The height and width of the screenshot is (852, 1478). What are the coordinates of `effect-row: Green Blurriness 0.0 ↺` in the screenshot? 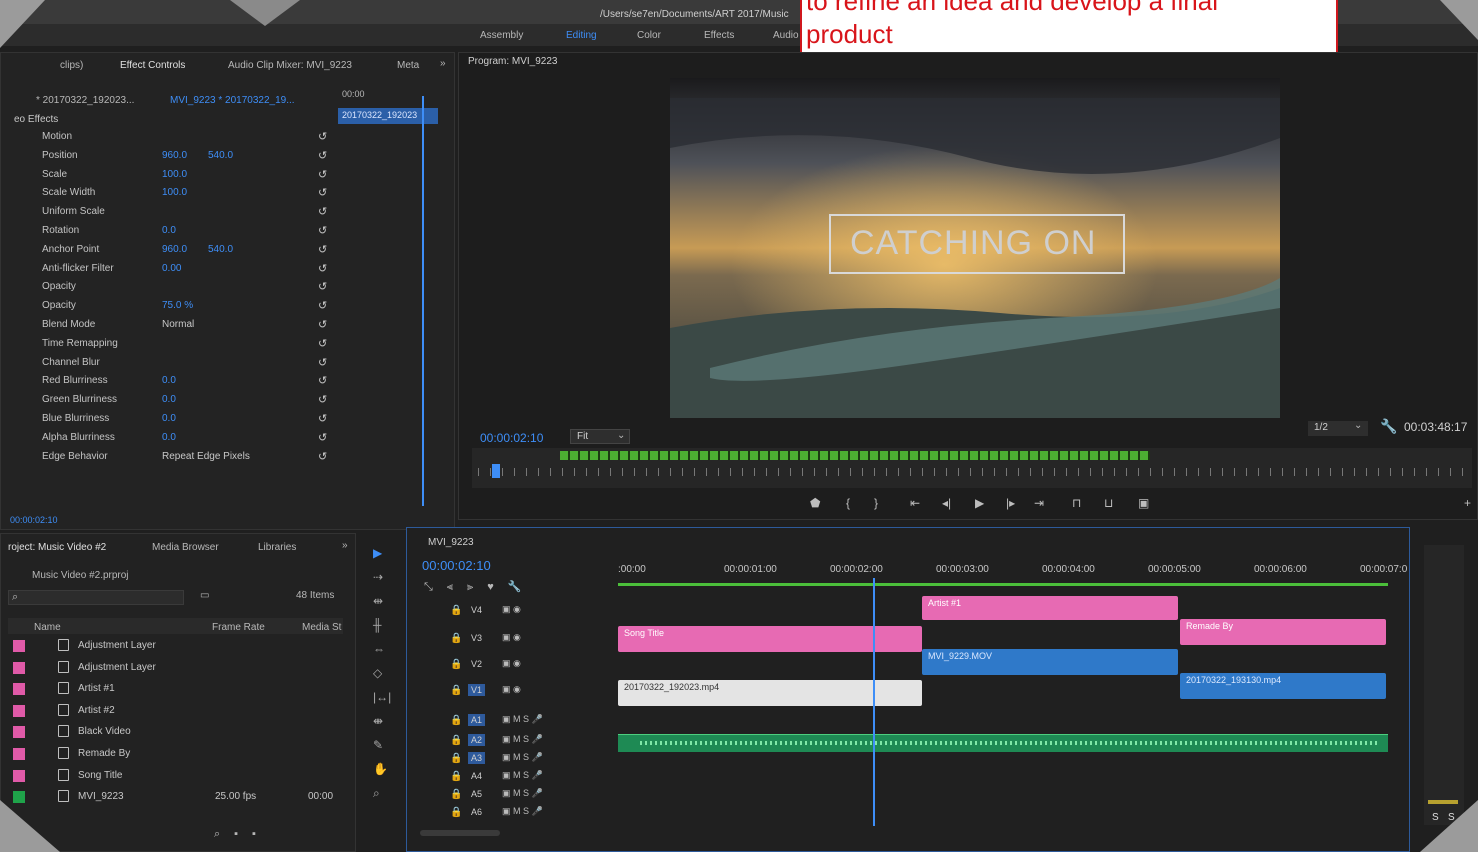 It's located at (165, 400).